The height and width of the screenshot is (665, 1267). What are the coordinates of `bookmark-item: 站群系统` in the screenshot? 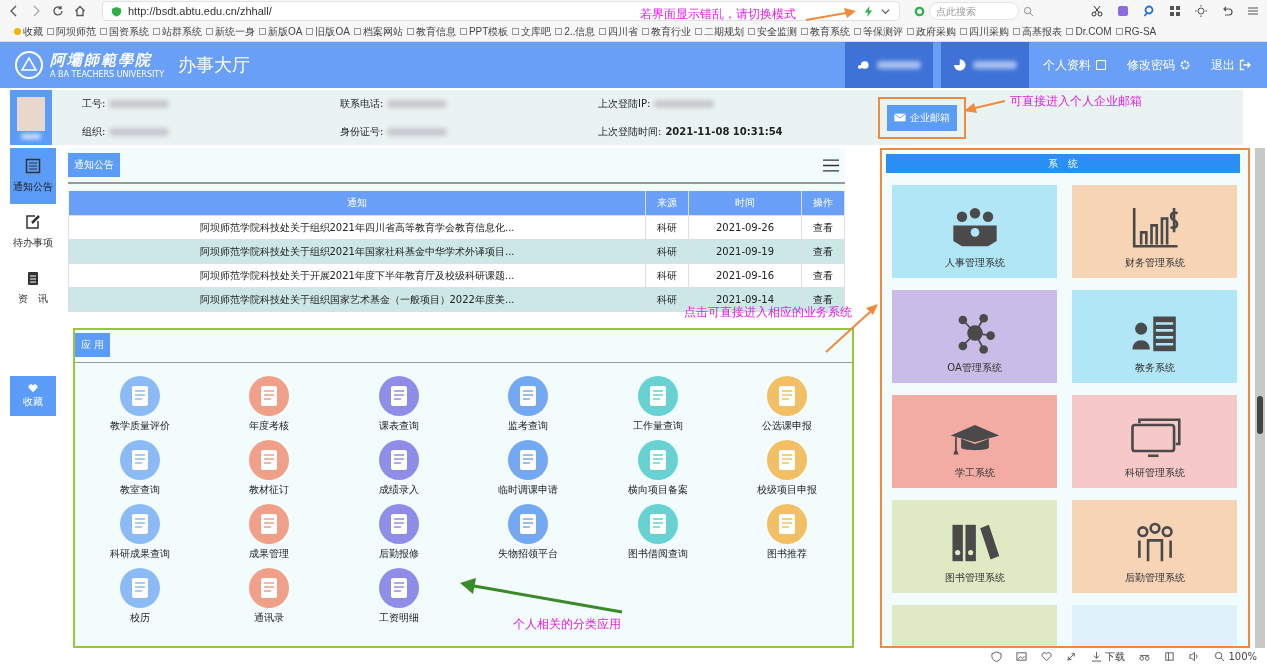 It's located at (177, 31).